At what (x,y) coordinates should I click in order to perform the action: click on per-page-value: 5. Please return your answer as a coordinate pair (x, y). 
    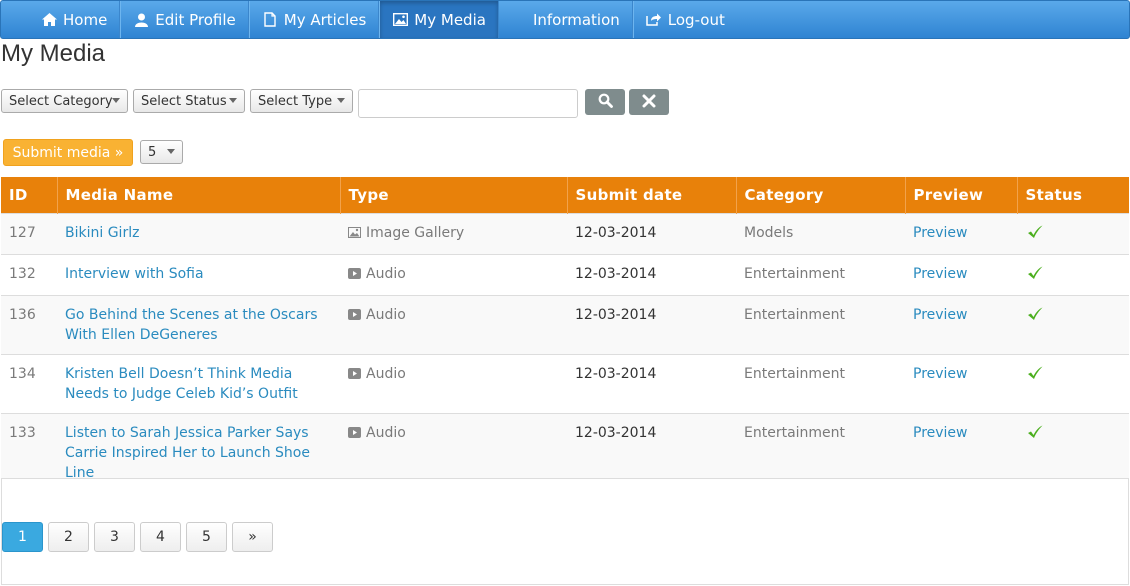
    Looking at the image, I should click on (152, 152).